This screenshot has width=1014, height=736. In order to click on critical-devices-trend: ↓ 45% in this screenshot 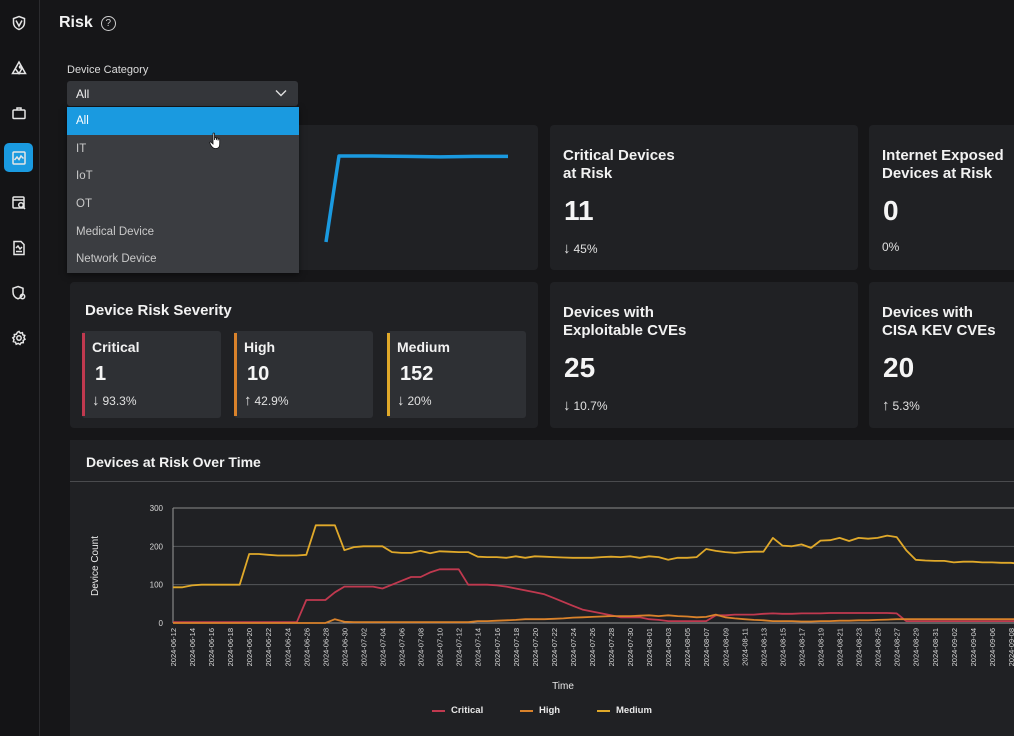, I will do `click(580, 248)`.